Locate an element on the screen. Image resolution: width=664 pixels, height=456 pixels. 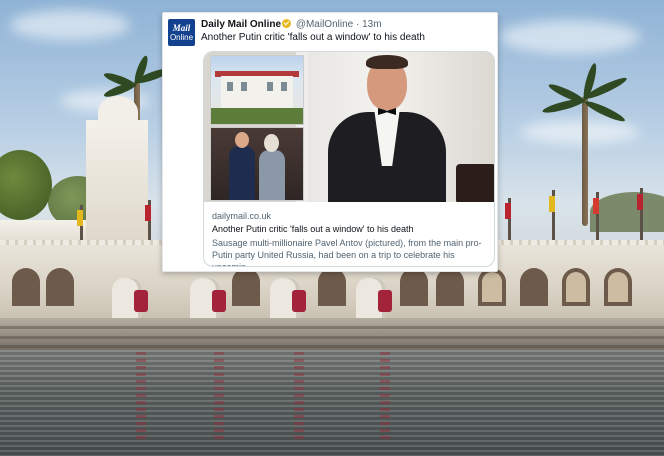
couple-photo is located at coordinates (257, 164).